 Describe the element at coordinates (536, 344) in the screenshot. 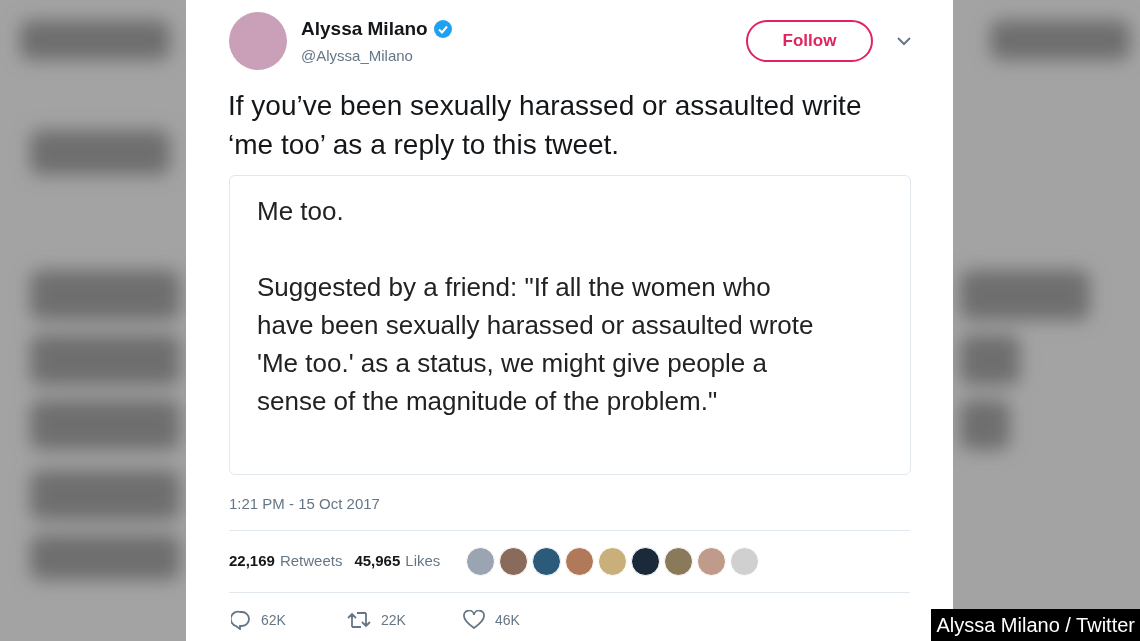

I see `image-text: Suggested by a friend: "If all the women who have been sexually harassed or assaulted wrote 'Me too.' as a status, we might give people a sense of the magnitude of the problem."` at that location.